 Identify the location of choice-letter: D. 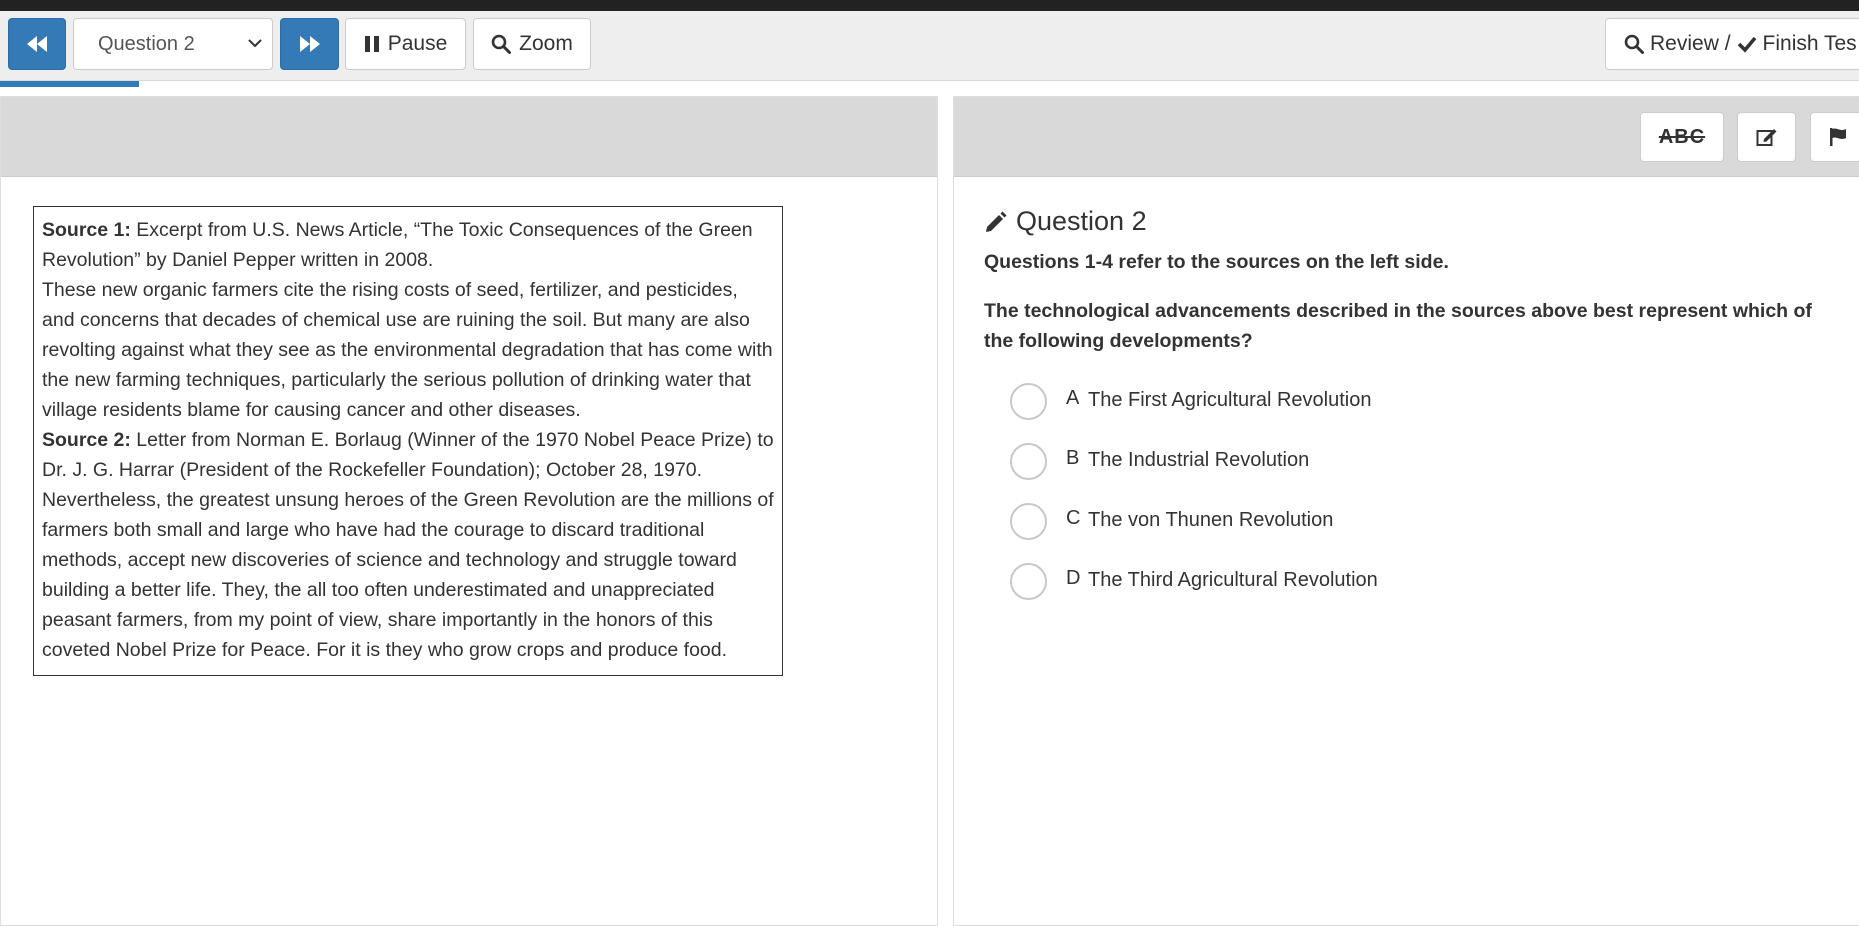
(1073, 578).